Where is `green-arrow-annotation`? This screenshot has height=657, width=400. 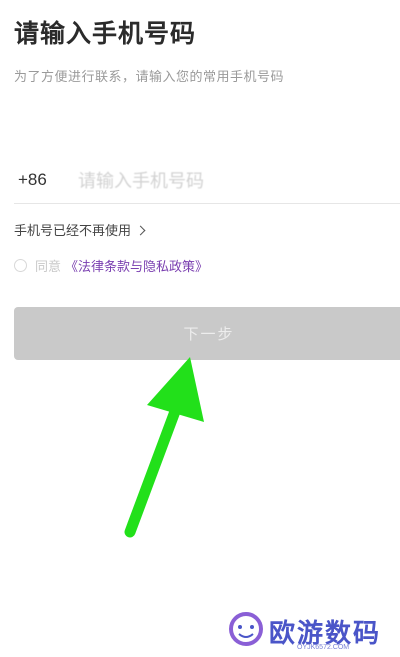 green-arrow-annotation is located at coordinates (164, 447).